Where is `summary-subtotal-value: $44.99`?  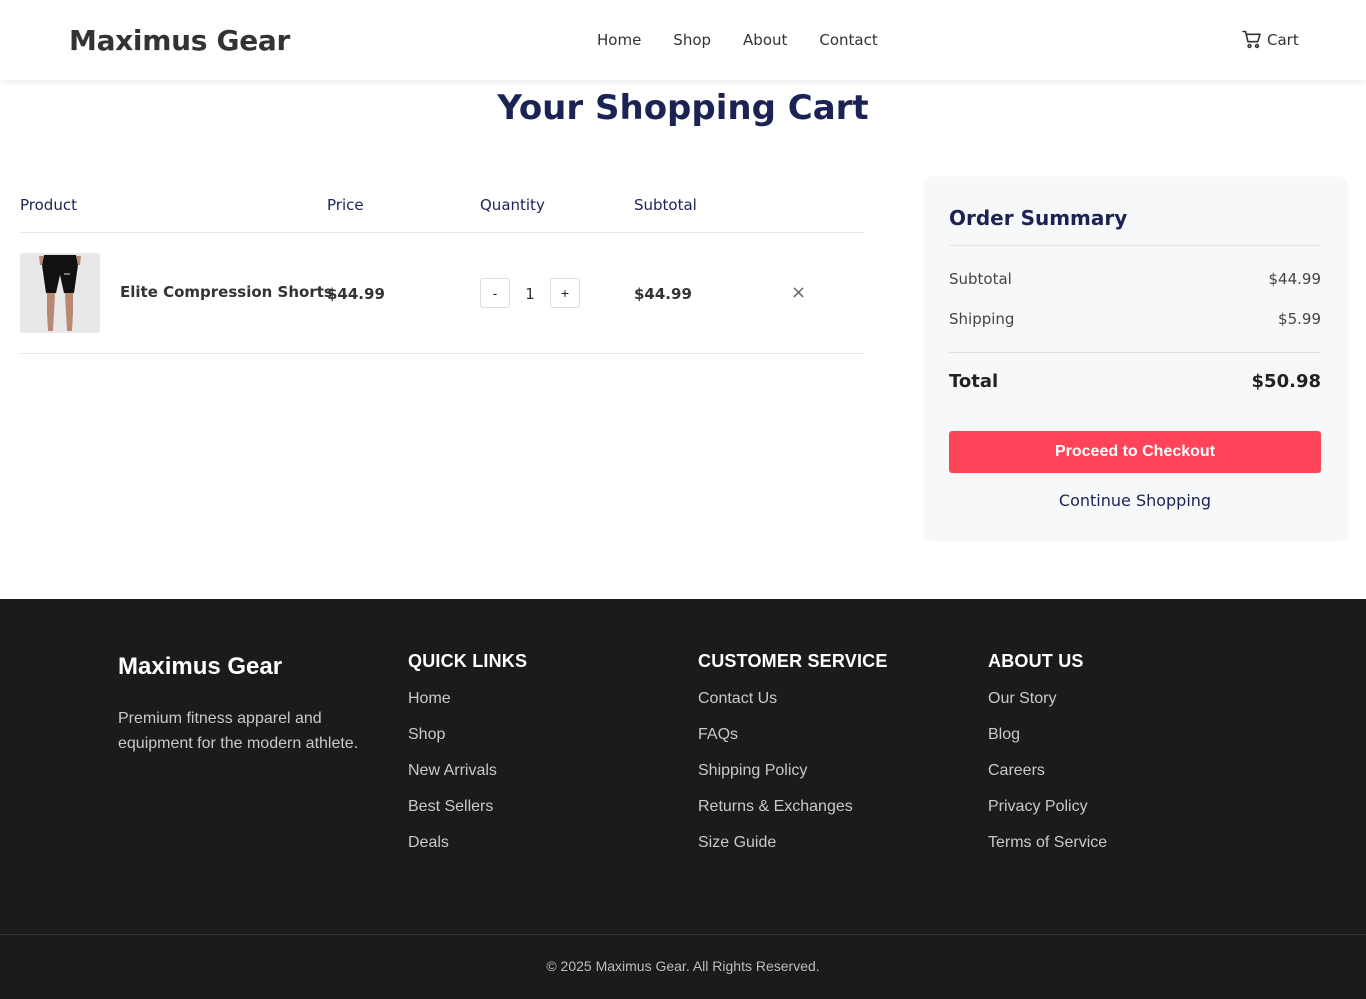
summary-subtotal-value: $44.99 is located at coordinates (1295, 279).